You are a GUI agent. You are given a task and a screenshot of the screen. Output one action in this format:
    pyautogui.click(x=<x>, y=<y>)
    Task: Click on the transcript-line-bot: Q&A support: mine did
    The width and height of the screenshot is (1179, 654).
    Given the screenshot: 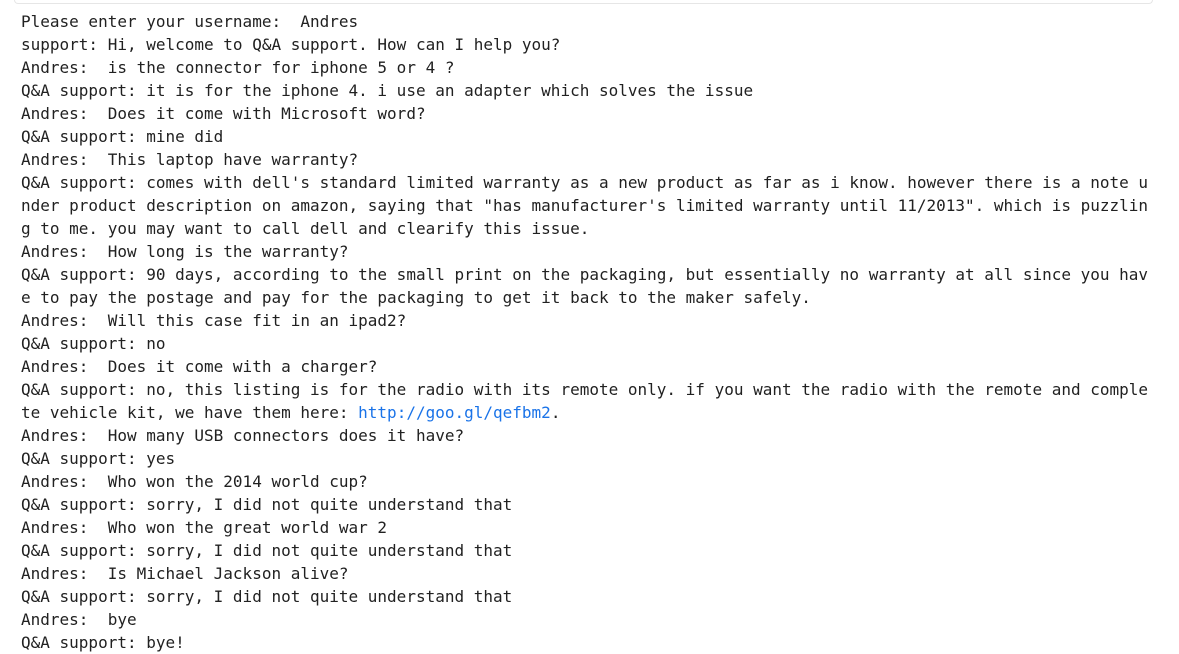 What is the action you would take?
    pyautogui.click(x=586, y=136)
    